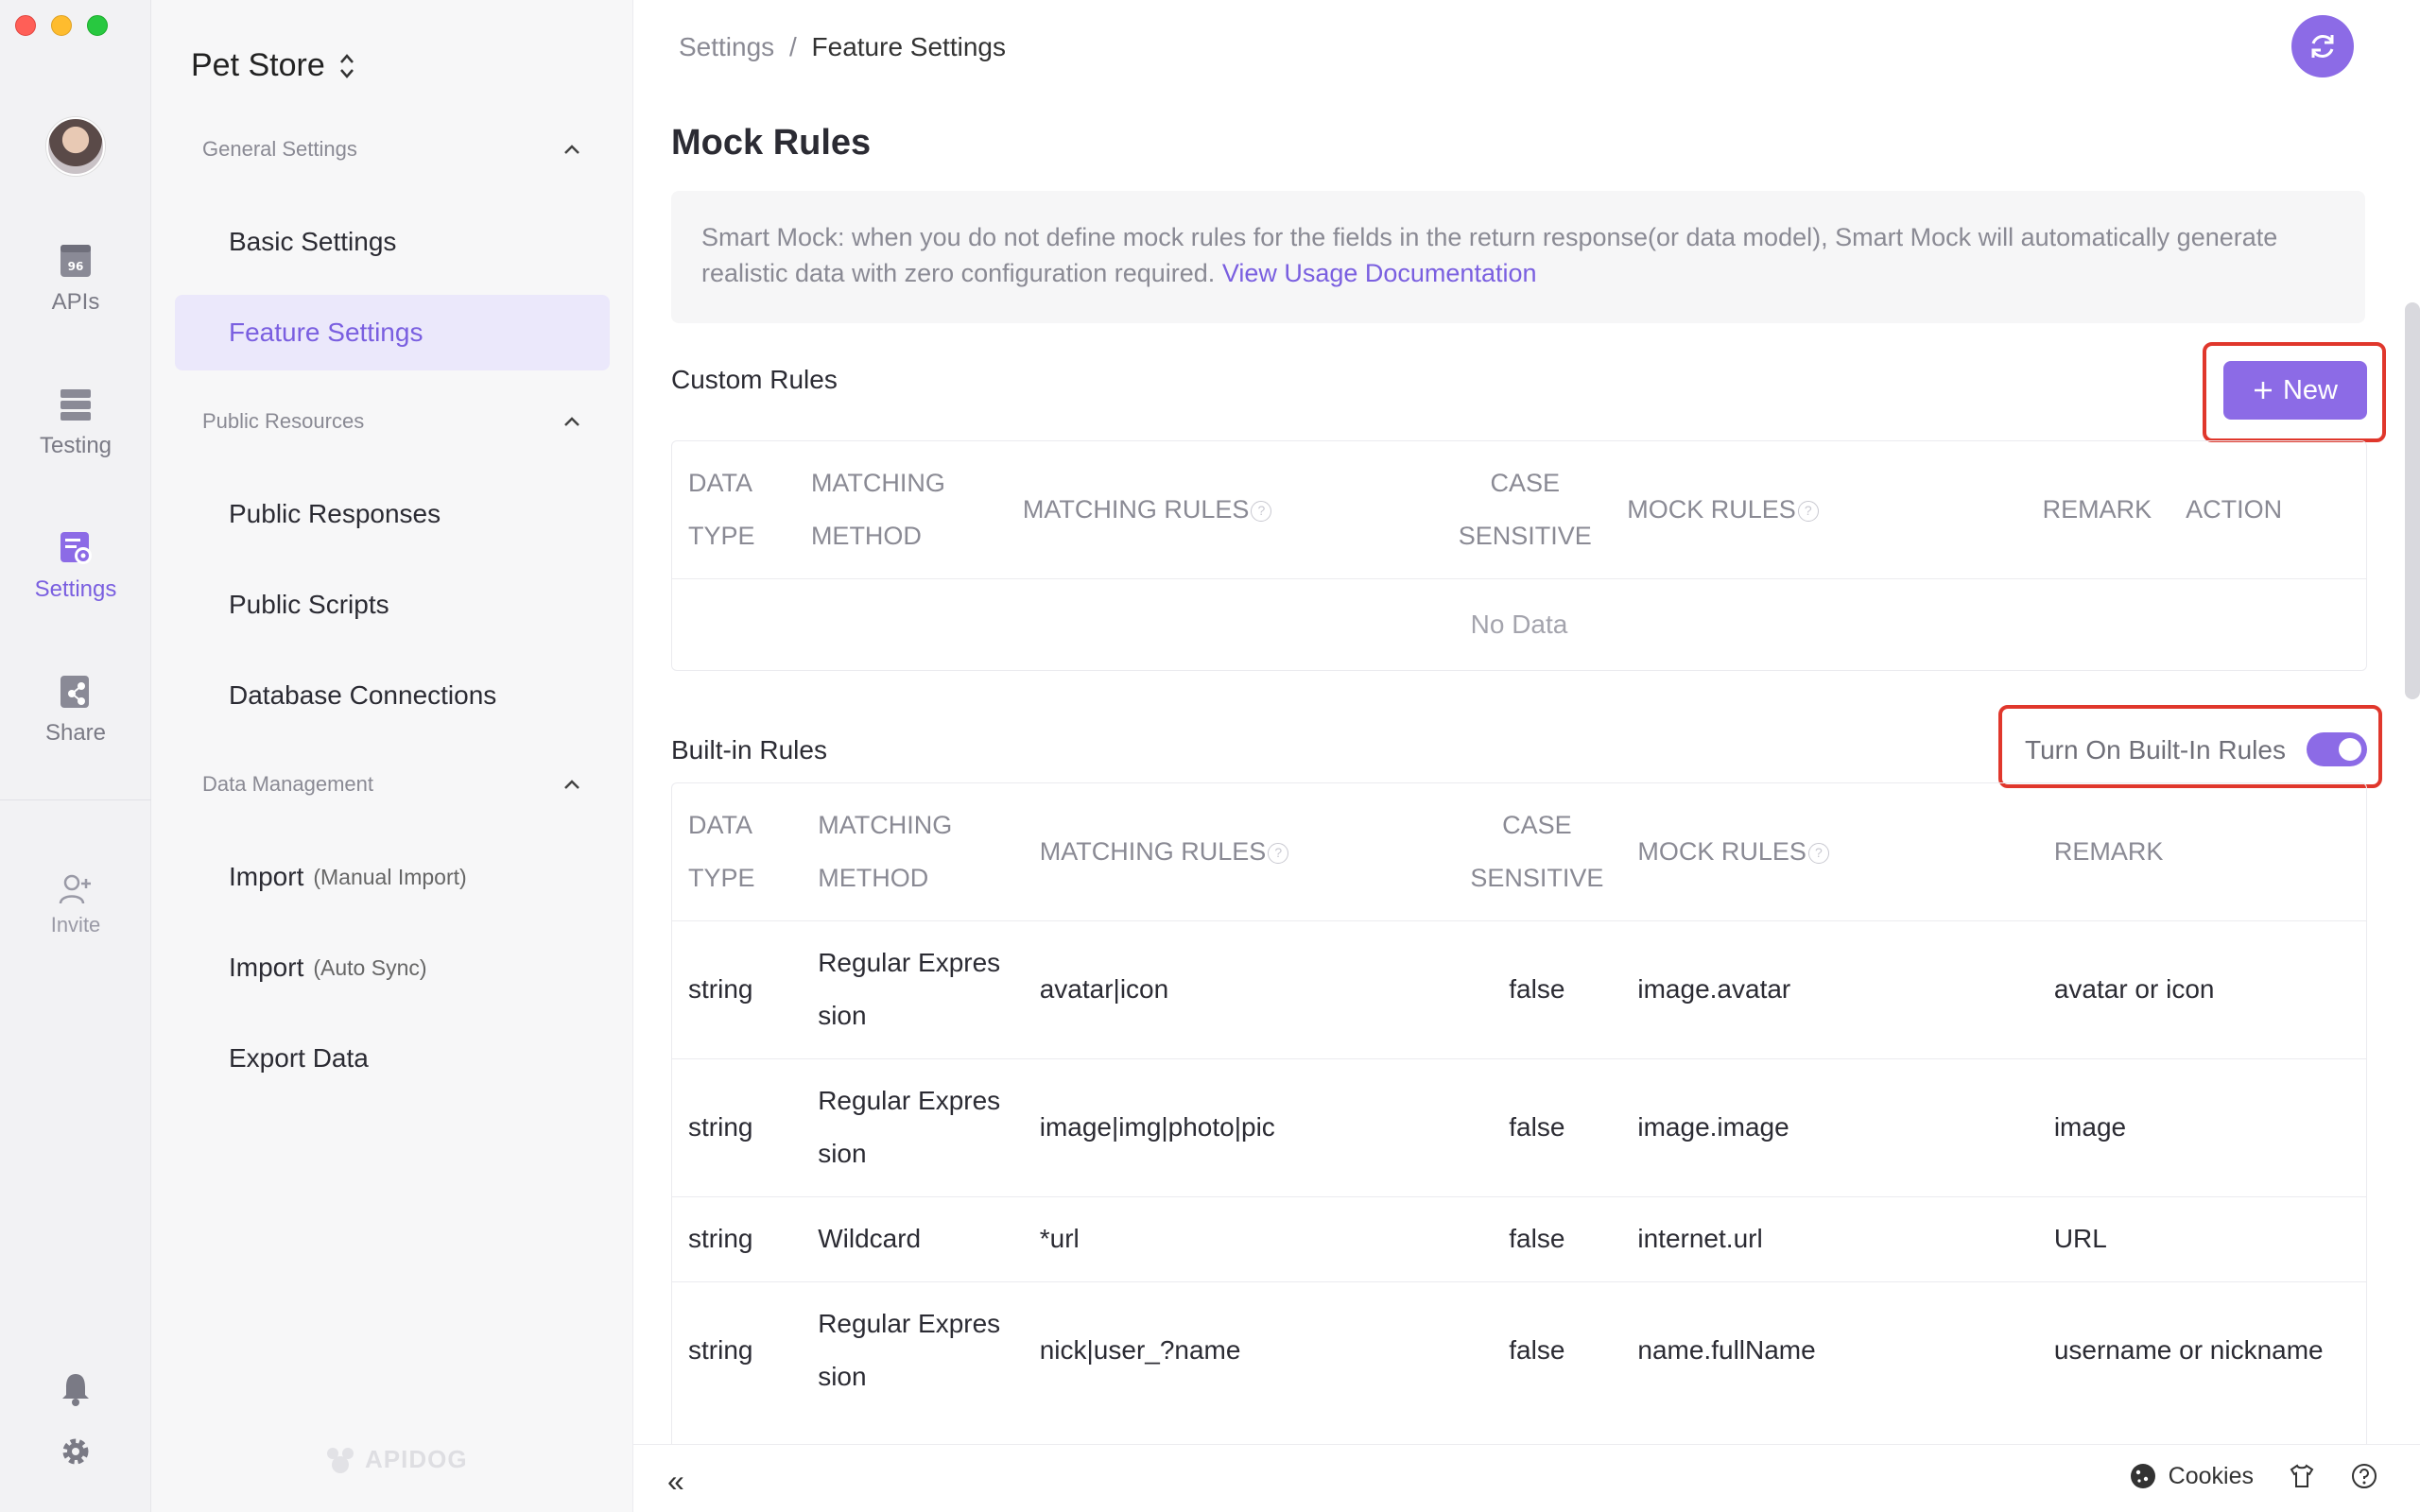 The image size is (2420, 1512). Describe the element at coordinates (2263, 390) in the screenshot. I see `plus-icon` at that location.